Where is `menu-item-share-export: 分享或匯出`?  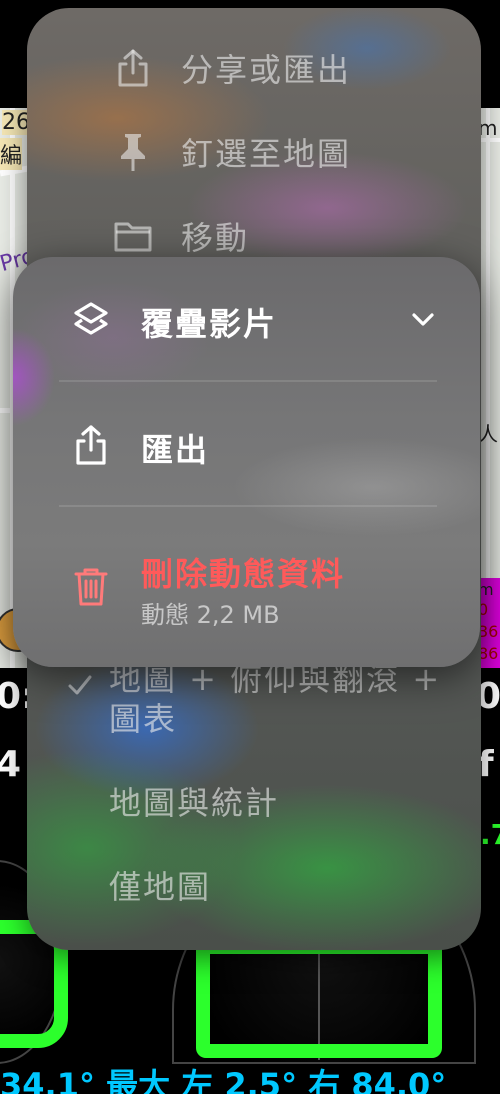 menu-item-share-export: 分享或匯出 is located at coordinates (254, 68).